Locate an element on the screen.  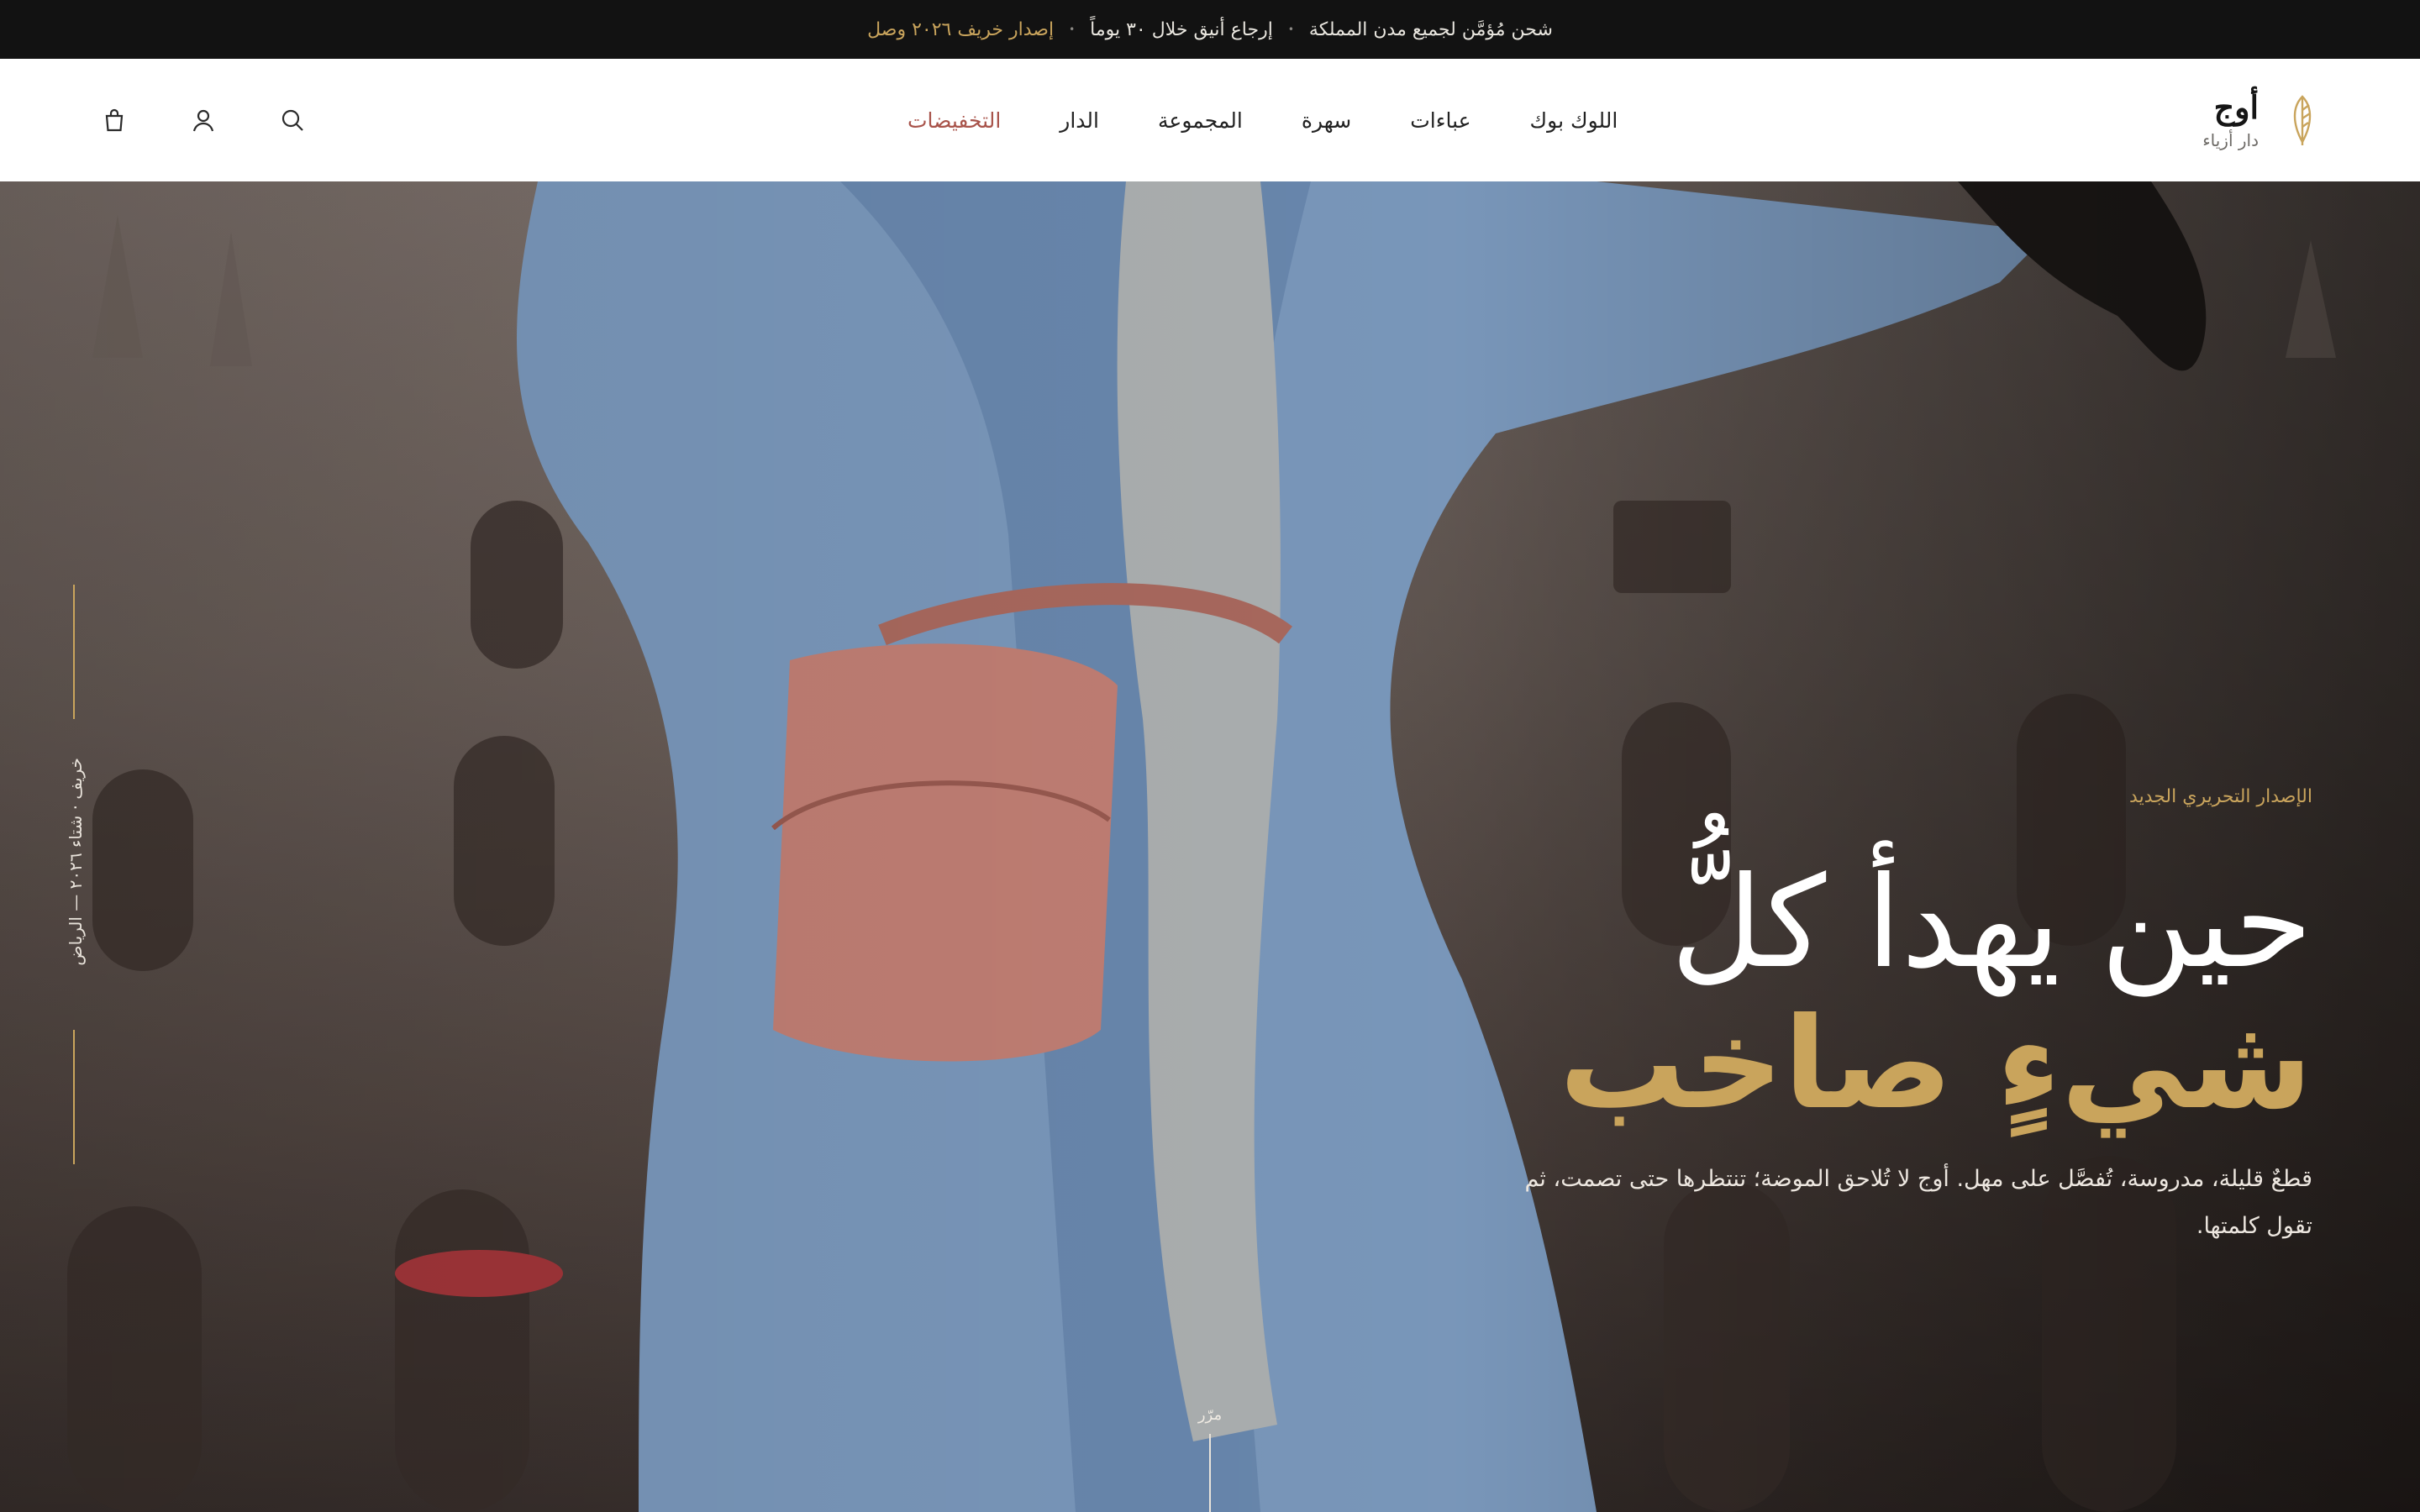
brand-name: أوج is located at coordinates (2236, 107).